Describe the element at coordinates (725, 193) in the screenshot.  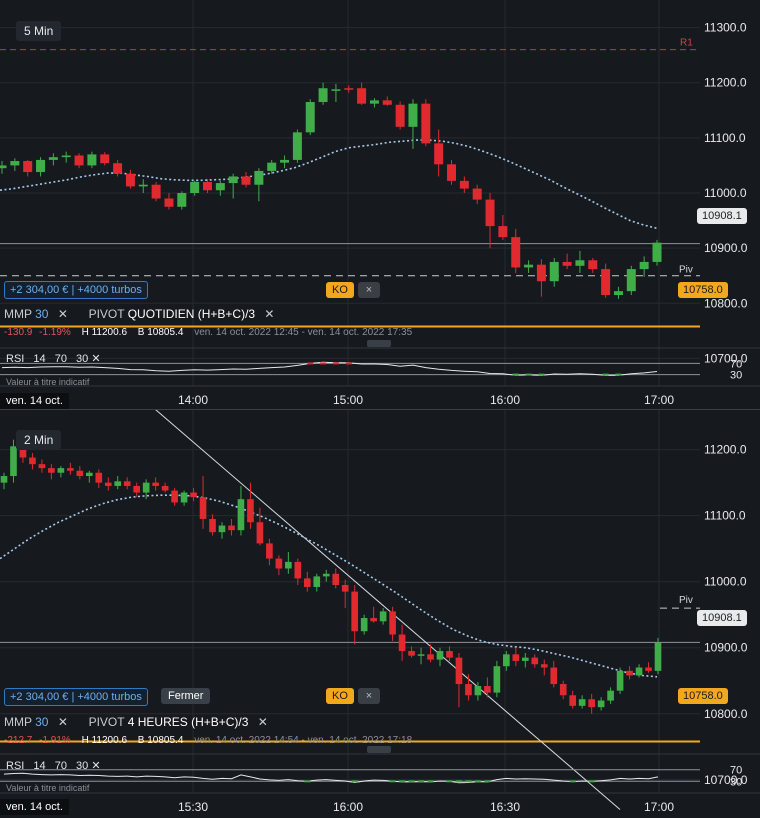
I see `y-tick-label: 11000.0` at that location.